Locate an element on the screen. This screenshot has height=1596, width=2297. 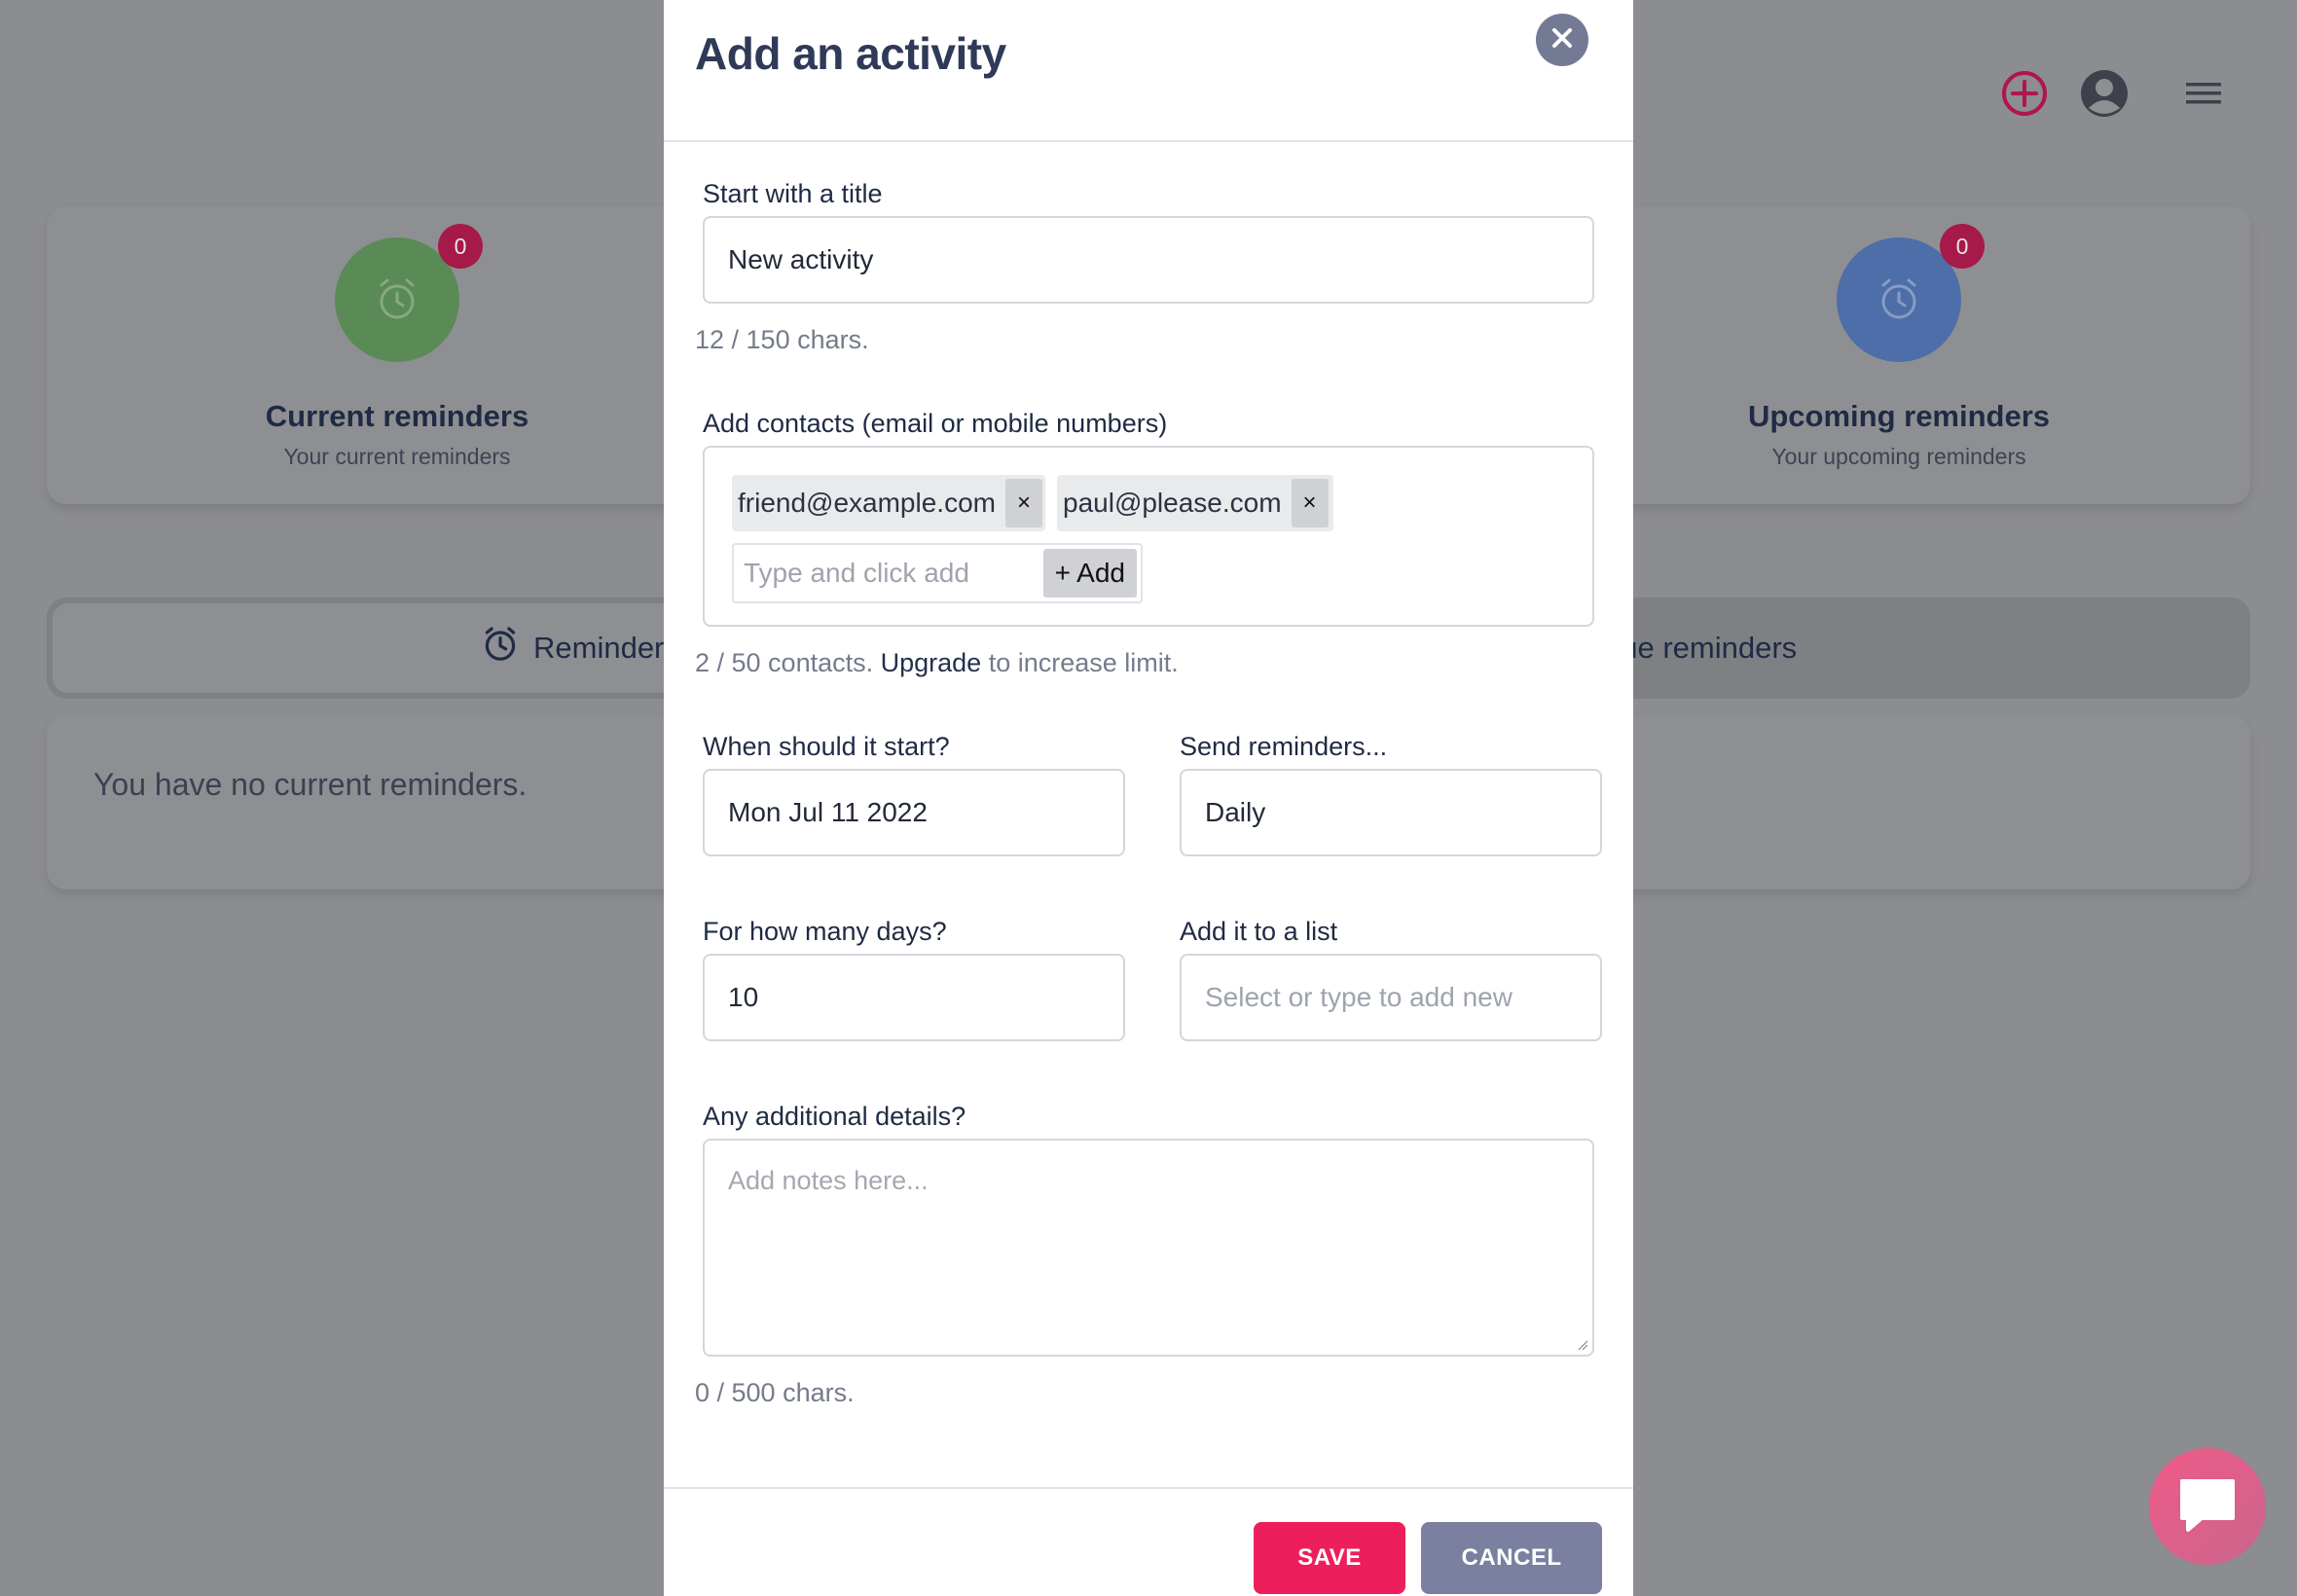
card-subtitle: Your upcoming reminders is located at coordinates (1898, 456).